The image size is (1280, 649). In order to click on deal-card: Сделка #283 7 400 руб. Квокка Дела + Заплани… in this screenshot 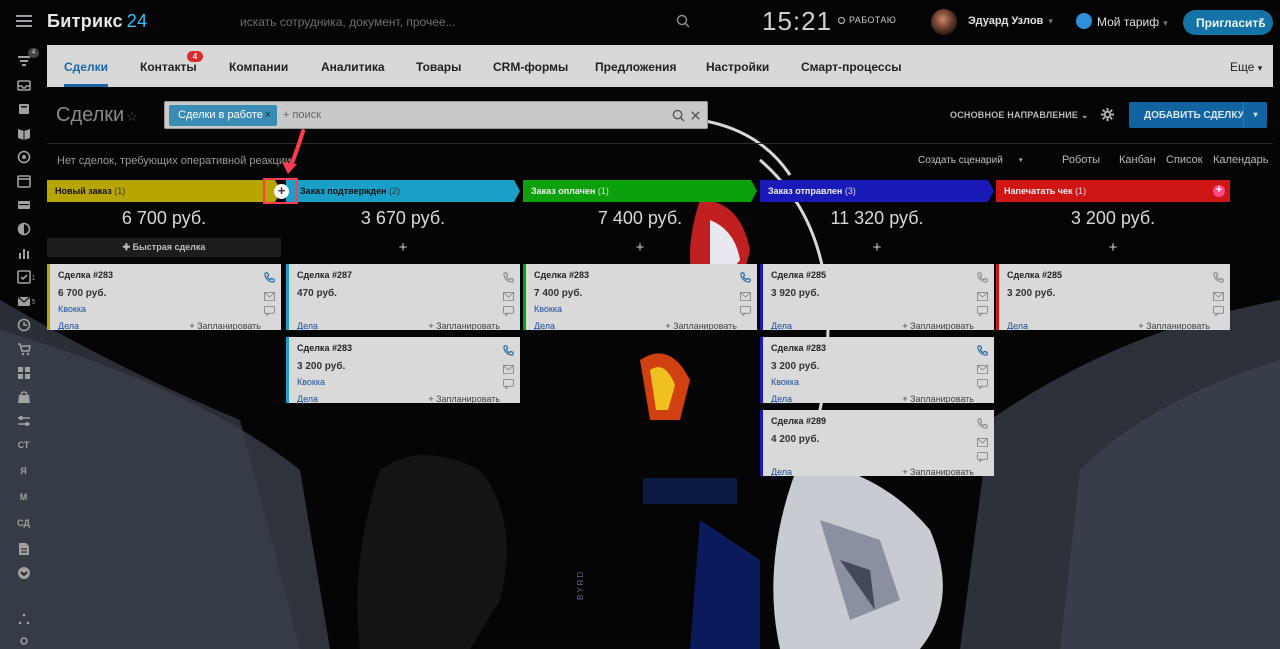, I will do `click(640, 297)`.